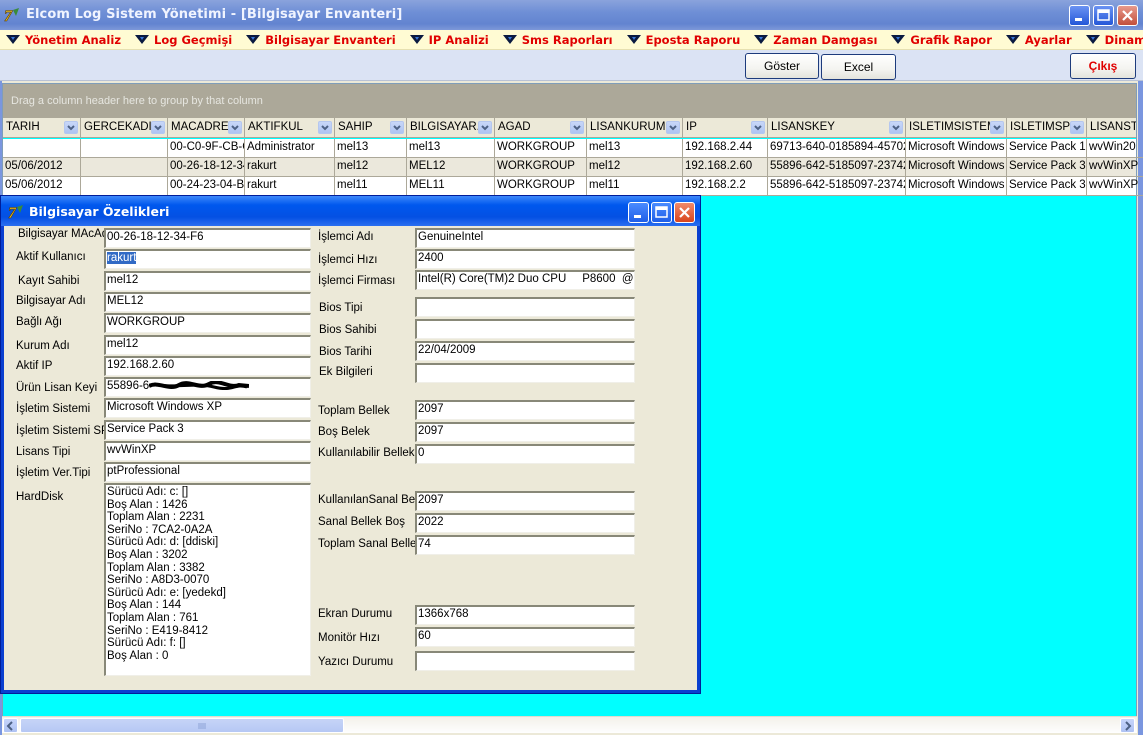 This screenshot has width=1143, height=735. What do you see at coordinates (837, 127) in the screenshot?
I see `column-header: LISANSKEY` at bounding box center [837, 127].